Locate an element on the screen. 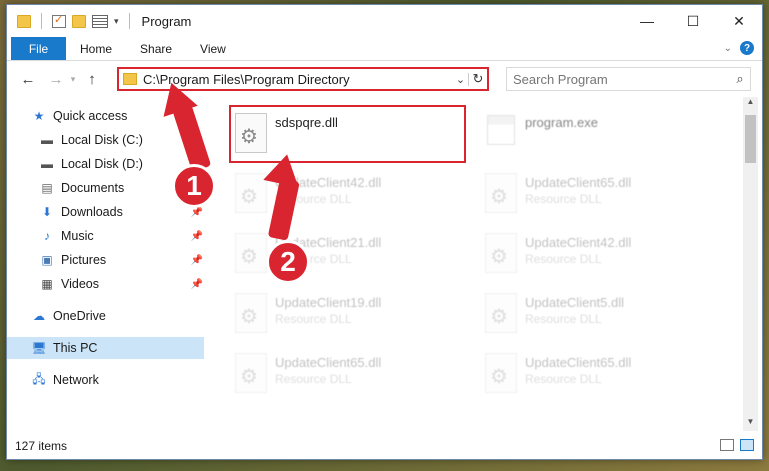 The image size is (769, 471). highlight-box is located at coordinates (347, 134).